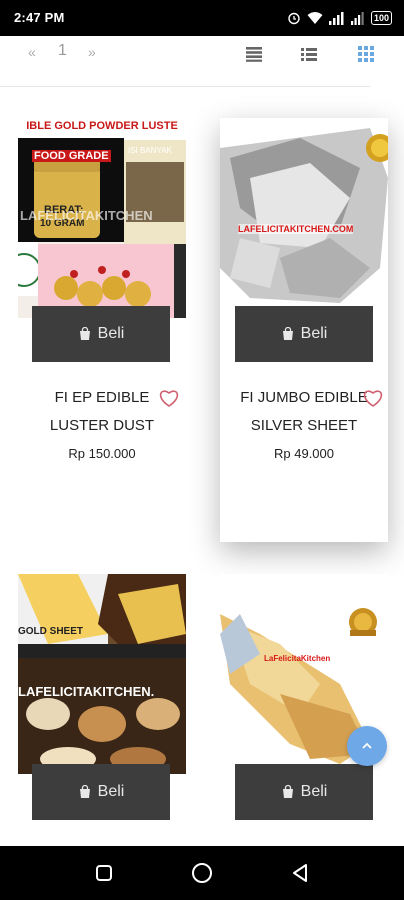  What do you see at coordinates (102, 453) in the screenshot?
I see `product-price: Rp 150.000` at bounding box center [102, 453].